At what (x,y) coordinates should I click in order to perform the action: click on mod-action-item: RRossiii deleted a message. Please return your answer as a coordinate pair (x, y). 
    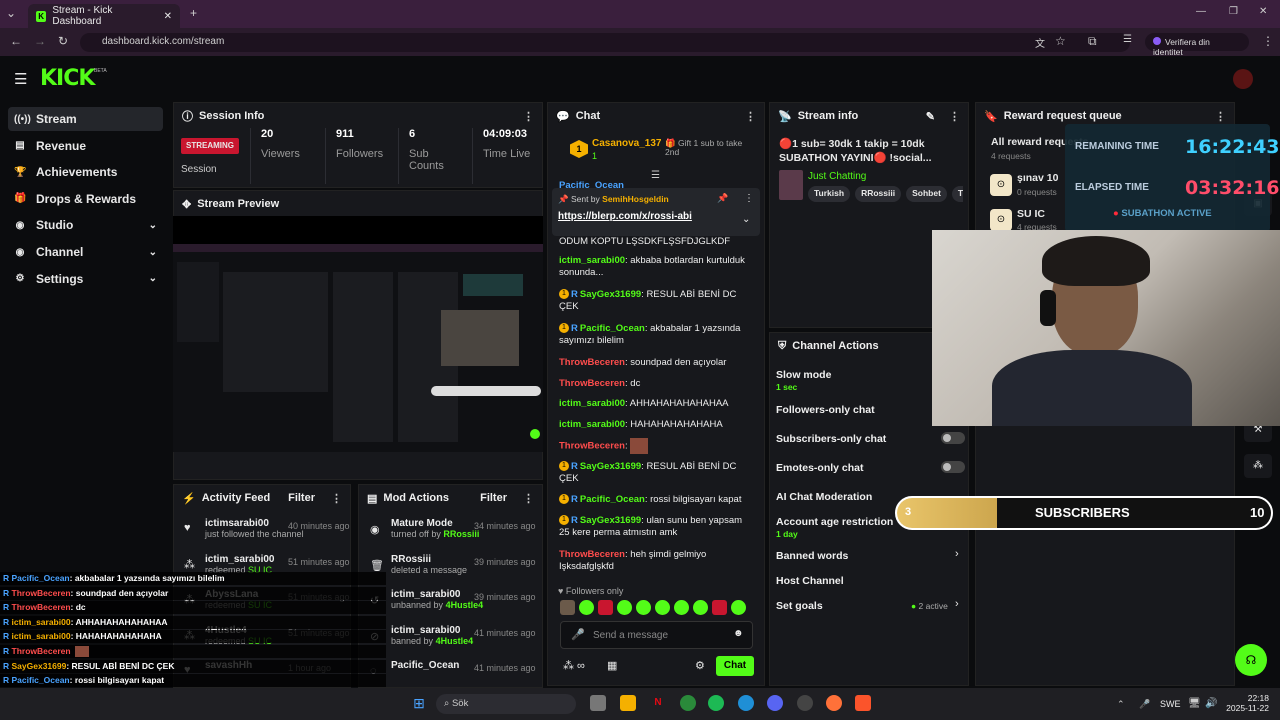
    Looking at the image, I should click on (429, 564).